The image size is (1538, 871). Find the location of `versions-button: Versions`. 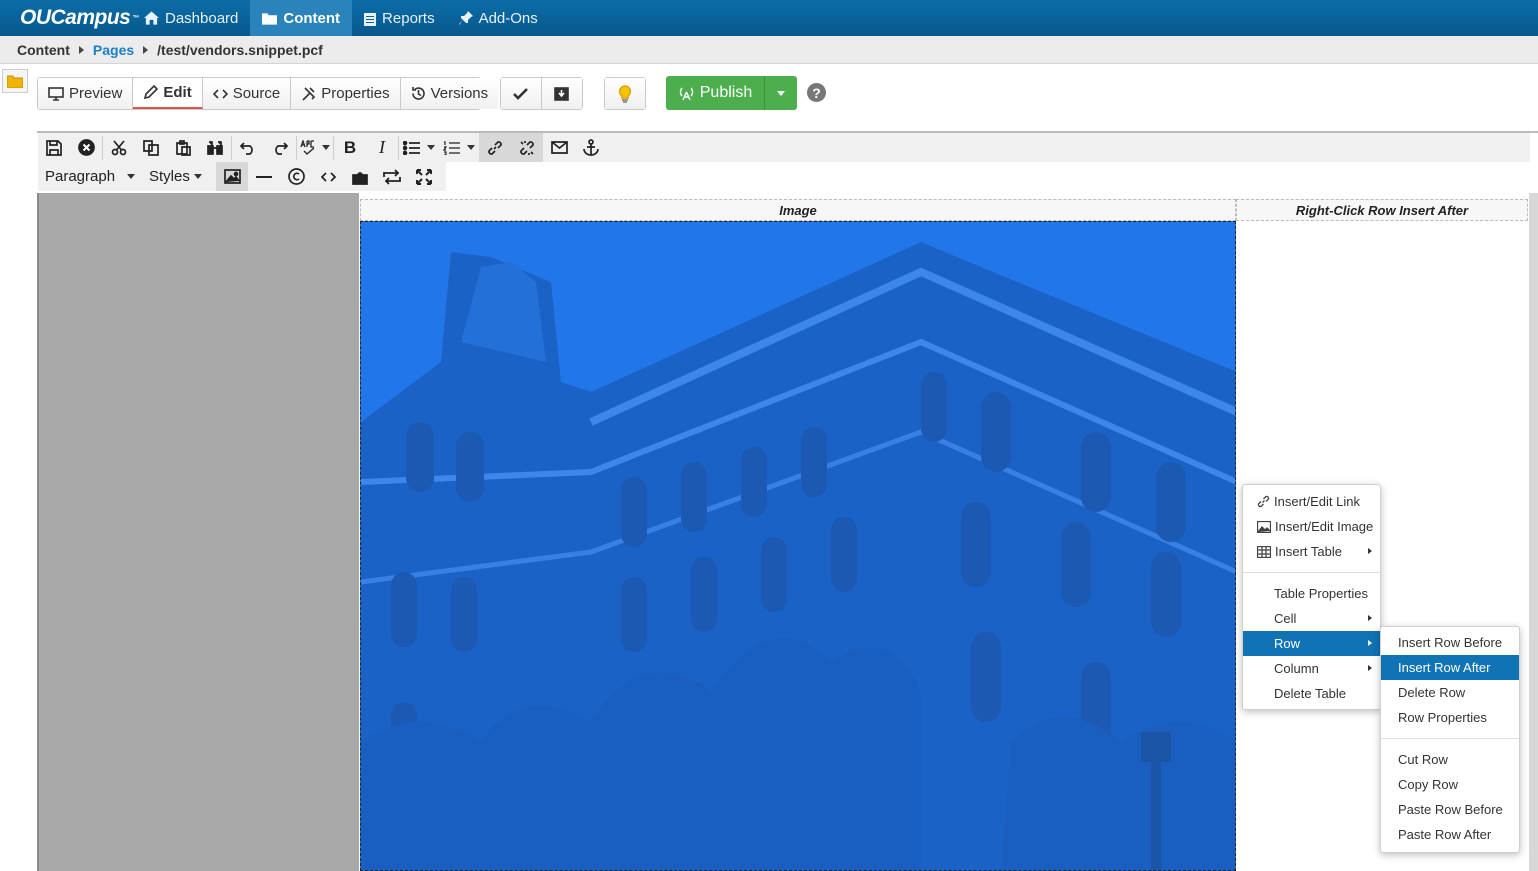

versions-button: Versions is located at coordinates (449, 93).